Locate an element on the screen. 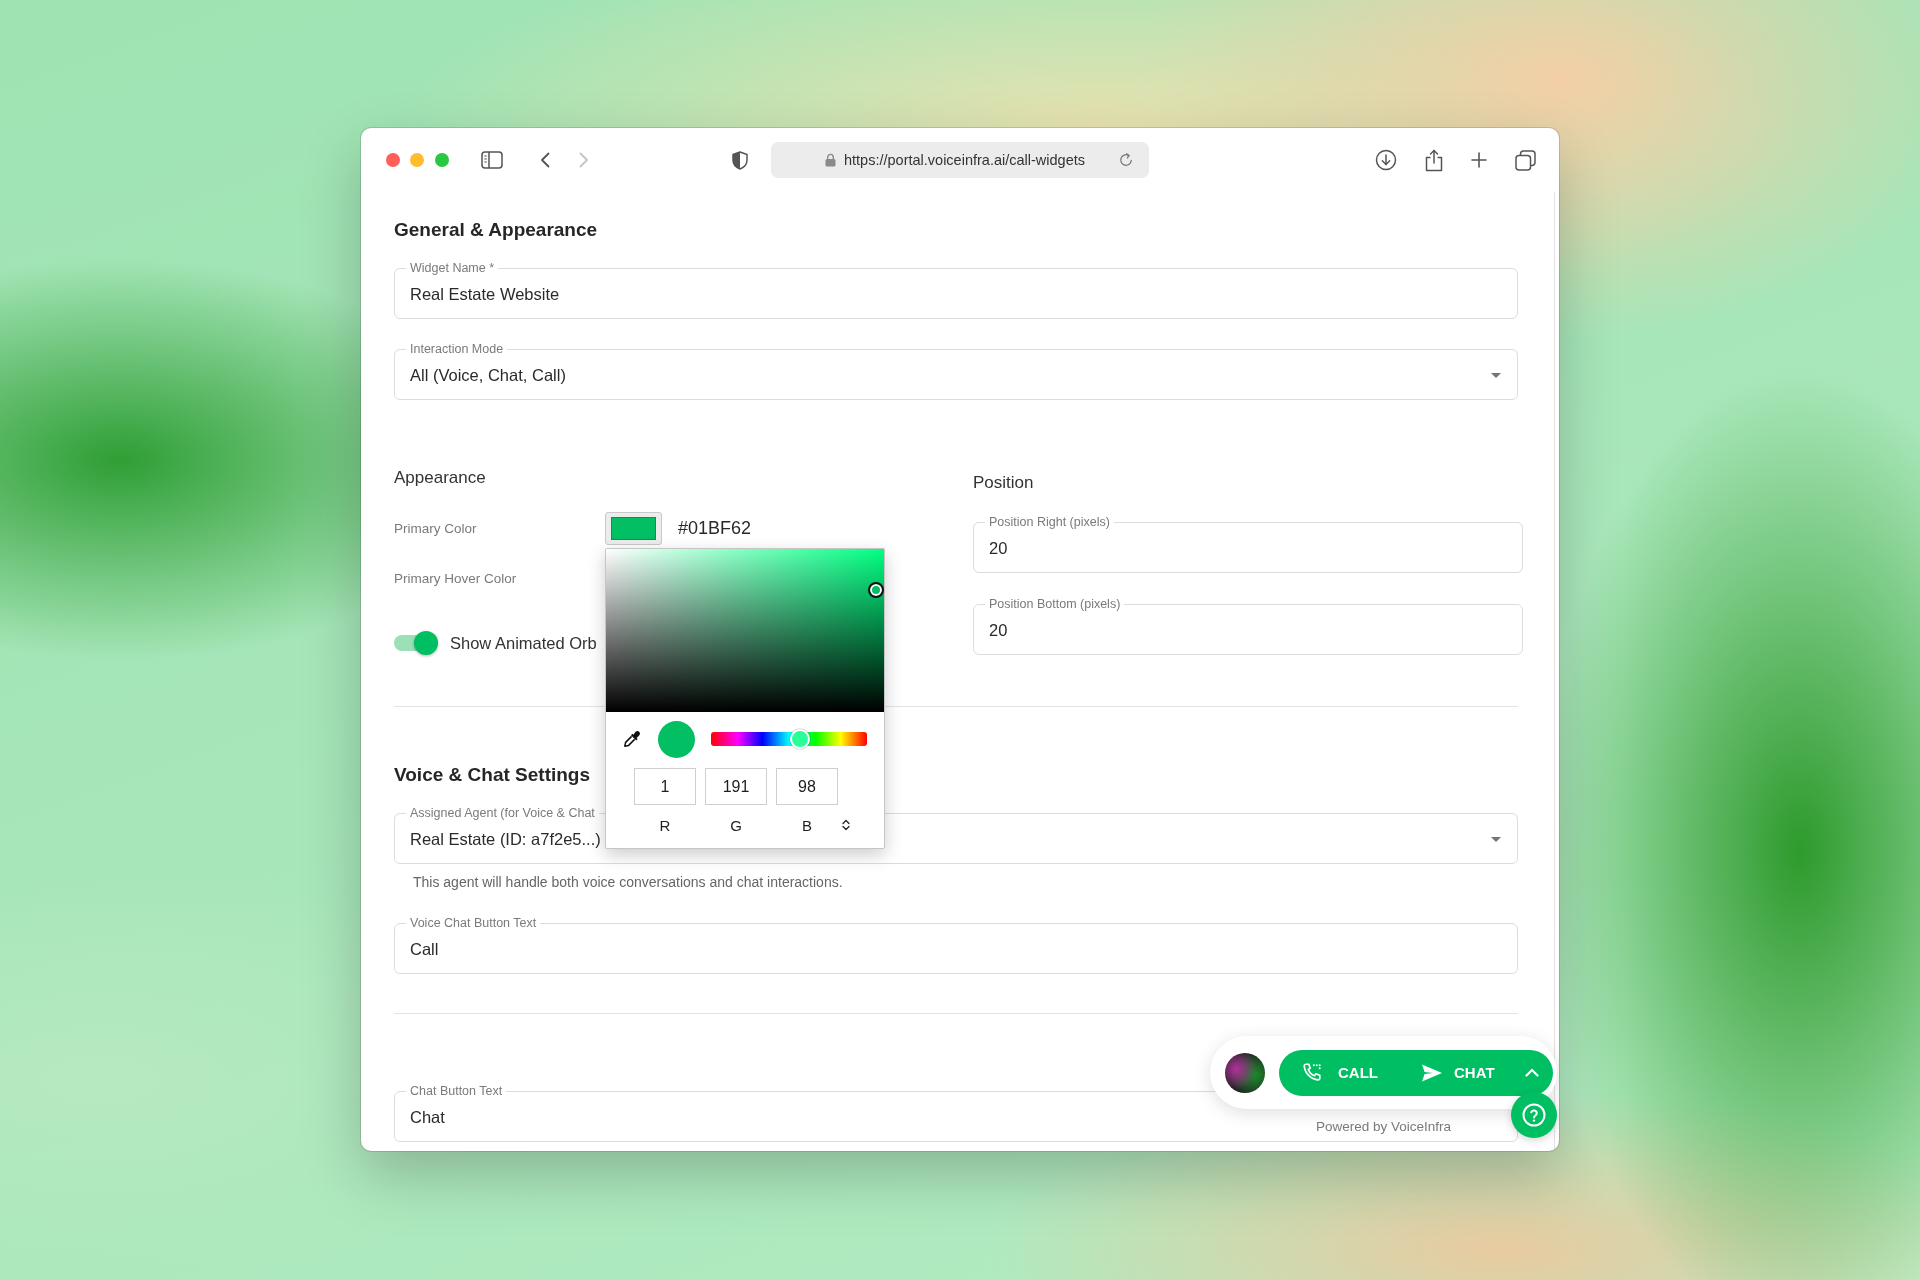  section-heading: Voice & Chat Settings is located at coordinates (492, 775).